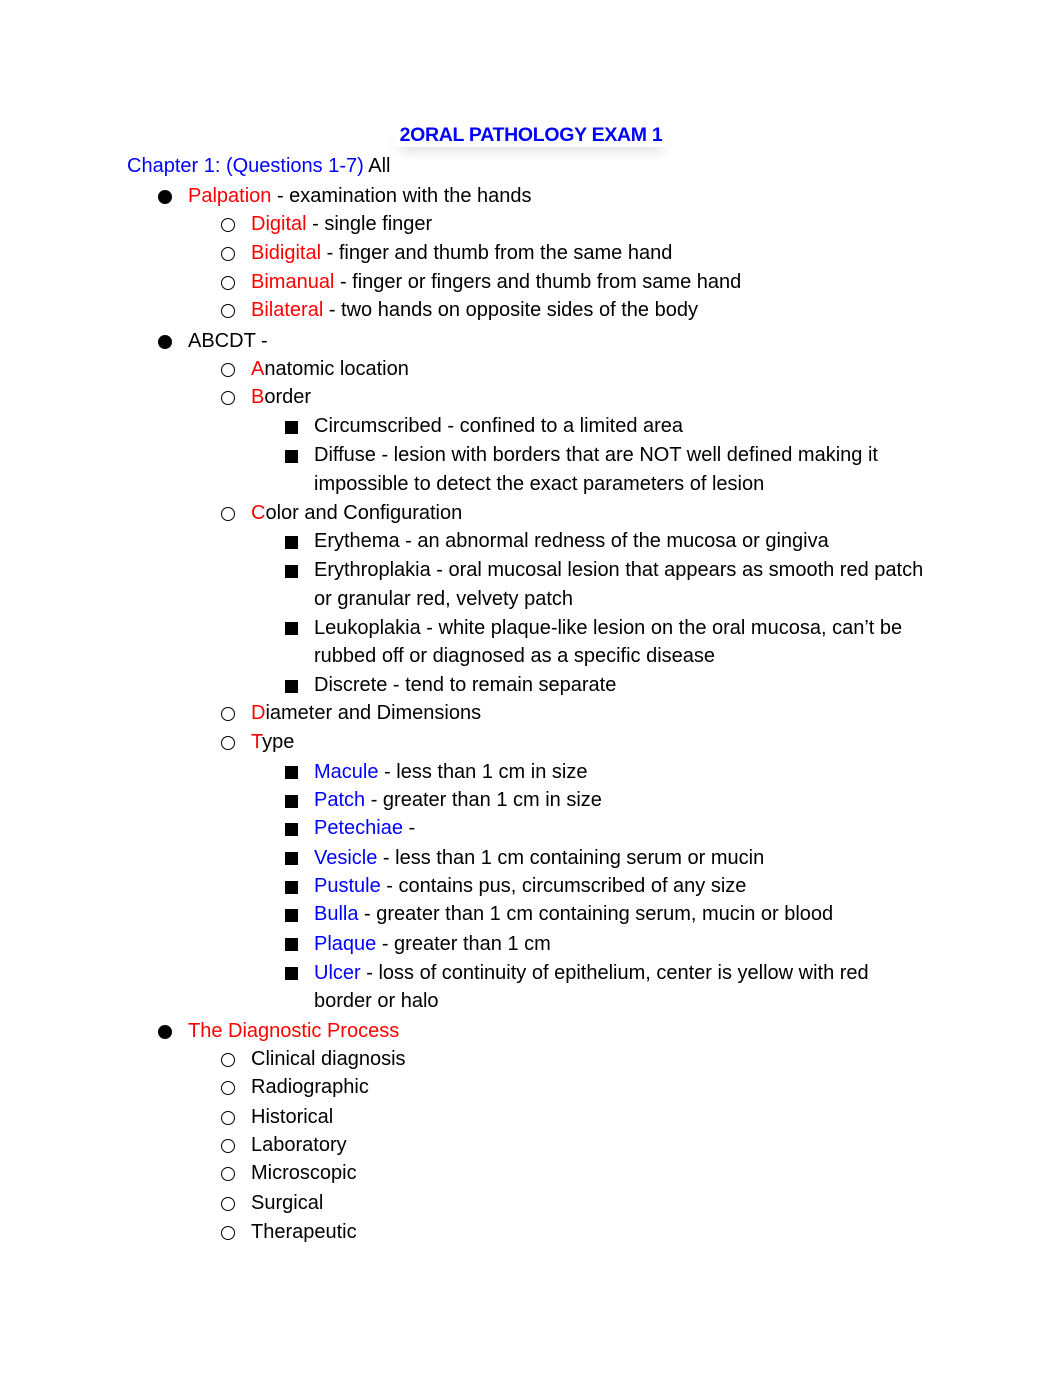 The width and height of the screenshot is (1062, 1377). I want to click on list-item-clinical-diagnosis: Clinical diagnosis, so click(328, 1059).